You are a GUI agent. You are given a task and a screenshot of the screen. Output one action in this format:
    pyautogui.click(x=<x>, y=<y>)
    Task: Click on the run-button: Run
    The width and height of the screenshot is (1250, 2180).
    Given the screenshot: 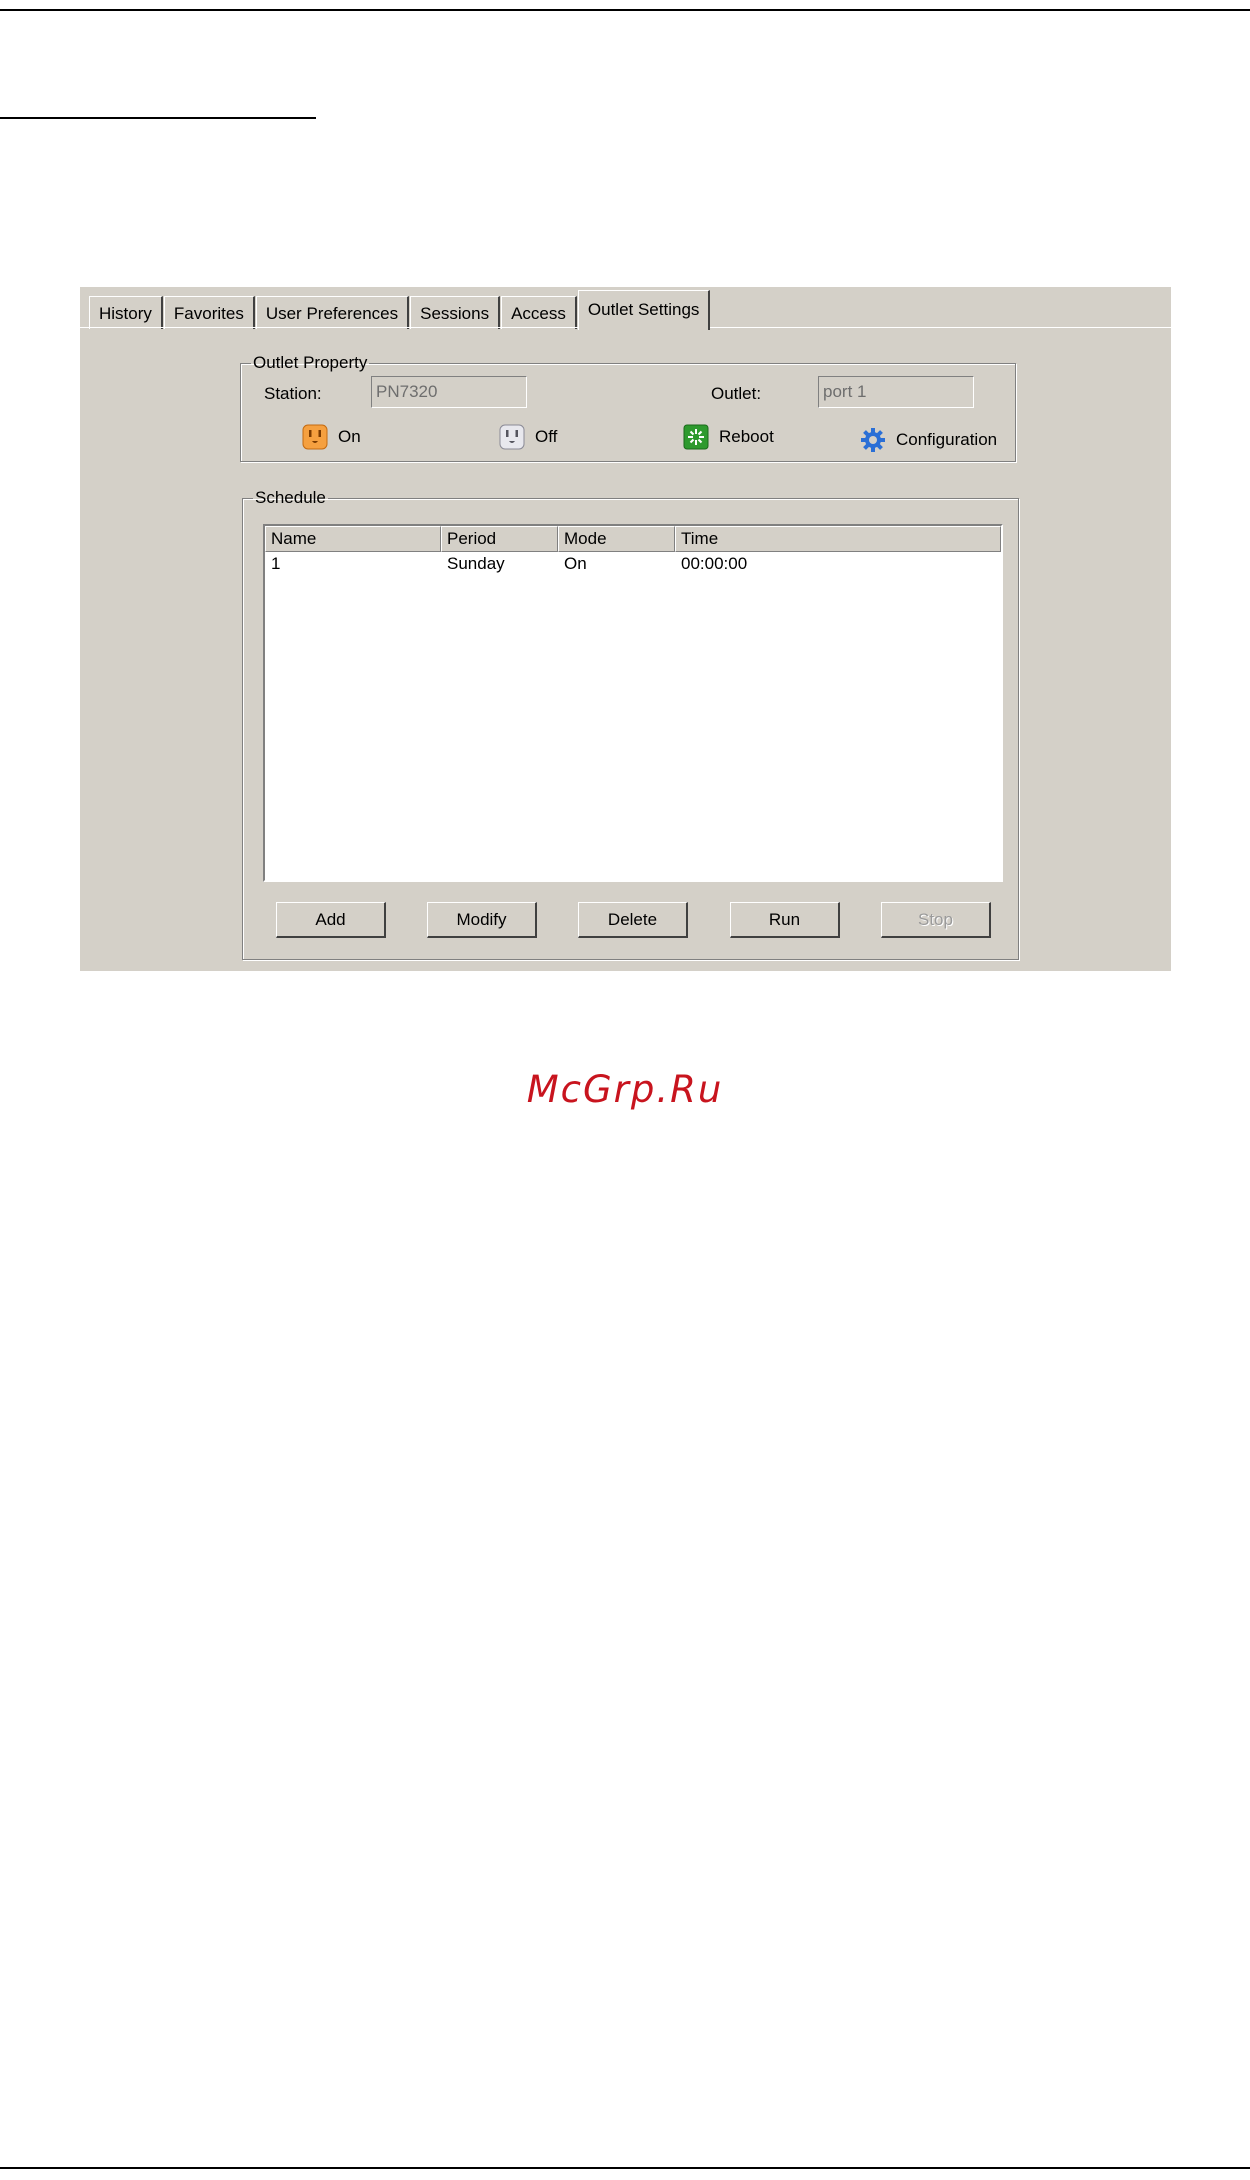 What is the action you would take?
    pyautogui.click(x=785, y=920)
    